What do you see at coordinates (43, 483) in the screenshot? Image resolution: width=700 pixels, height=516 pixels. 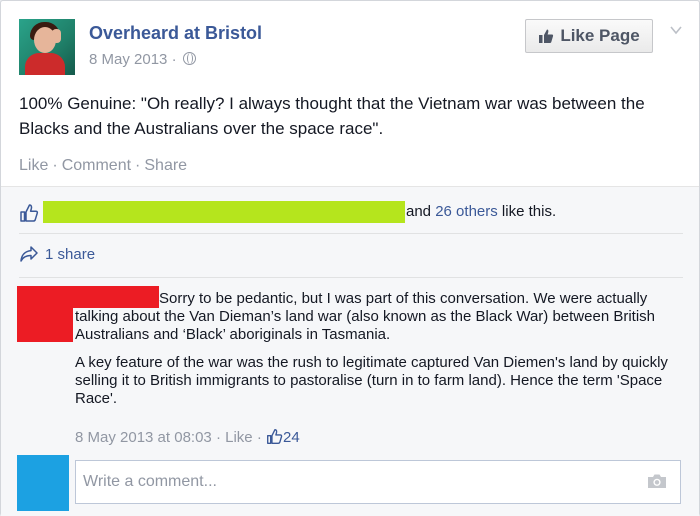 I see `current-user-avatar` at bounding box center [43, 483].